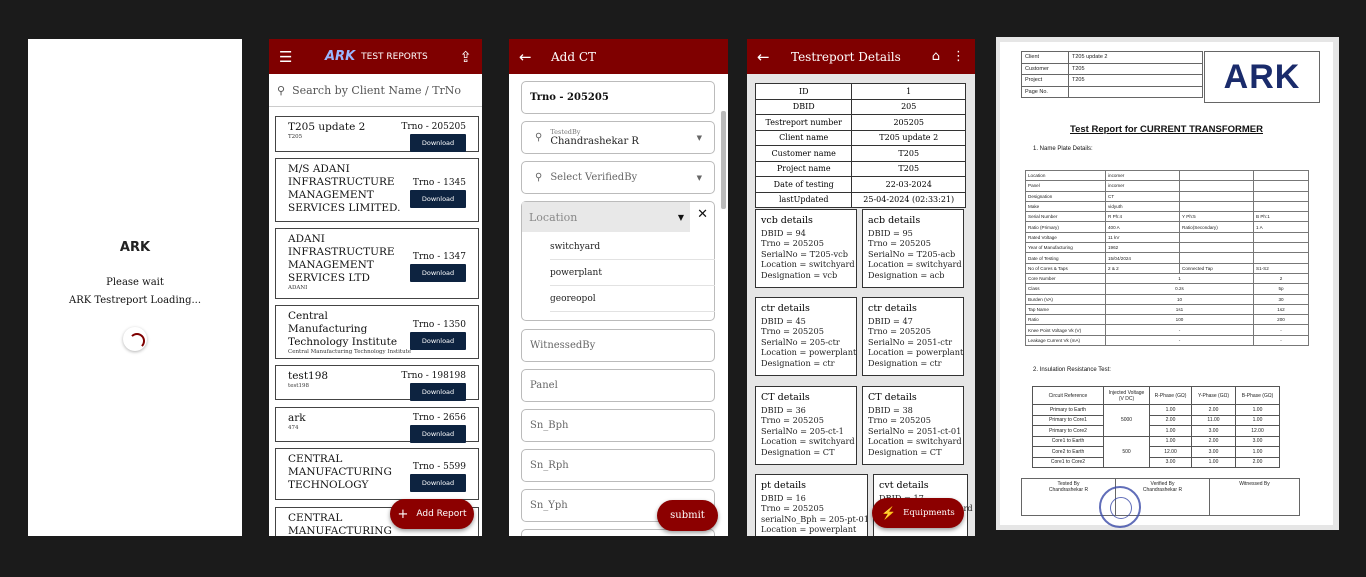  What do you see at coordinates (1254, 497) in the screenshot?
I see `witnessed-by-cell: Witnessed By` at bounding box center [1254, 497].